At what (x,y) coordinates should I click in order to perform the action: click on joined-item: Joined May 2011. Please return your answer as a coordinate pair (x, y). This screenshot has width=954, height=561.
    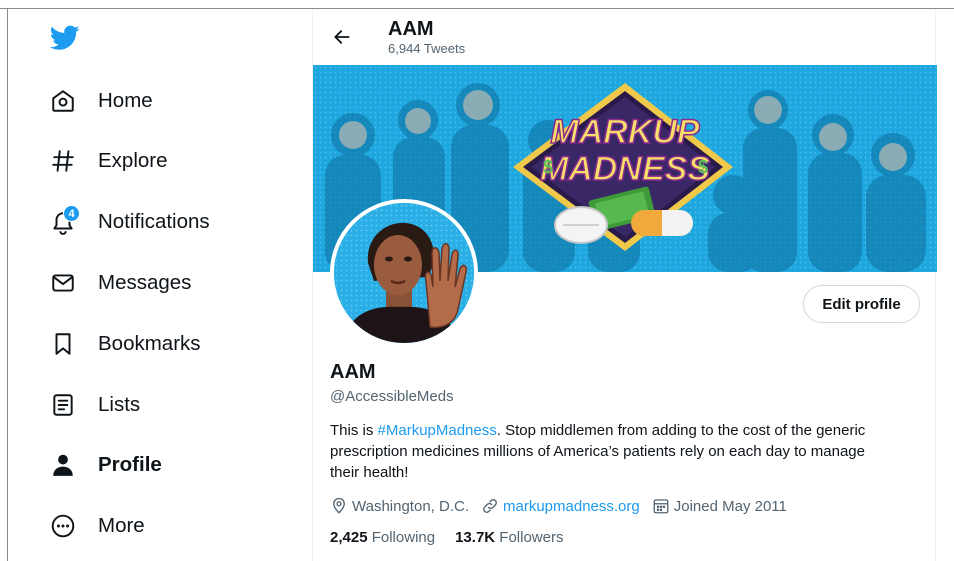
    Looking at the image, I should click on (719, 506).